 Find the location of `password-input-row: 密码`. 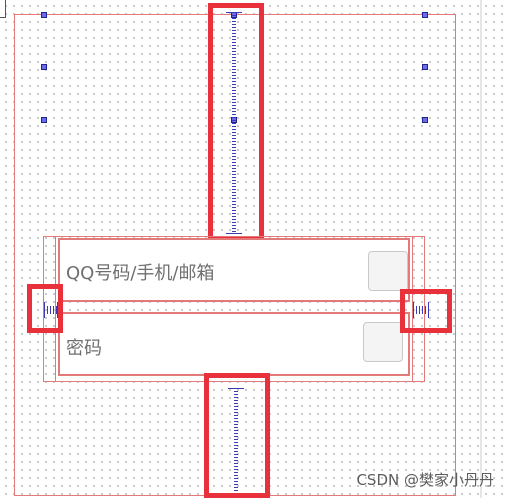

password-input-row: 密码 is located at coordinates (234, 344).